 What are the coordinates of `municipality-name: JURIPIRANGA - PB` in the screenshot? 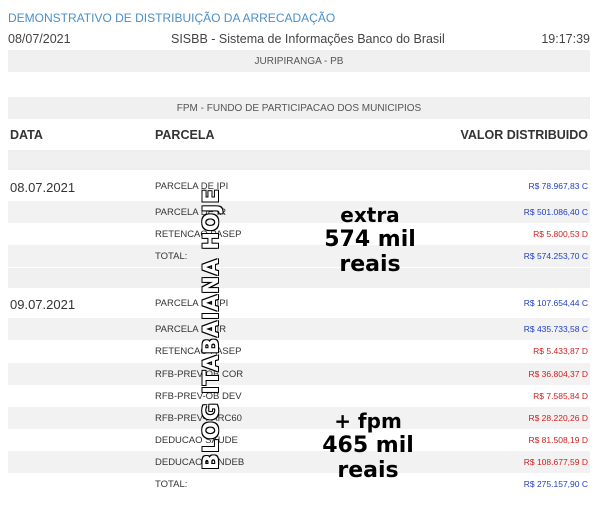 It's located at (299, 61).